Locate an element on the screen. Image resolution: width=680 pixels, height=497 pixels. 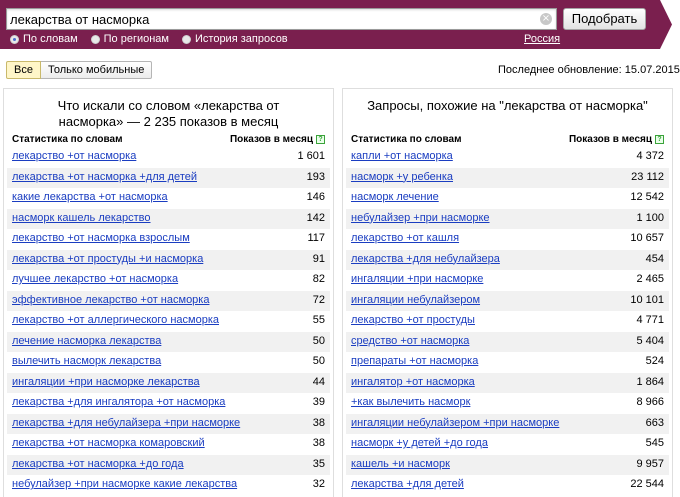
query-link: насморк +у ребенка is located at coordinates (402, 177).